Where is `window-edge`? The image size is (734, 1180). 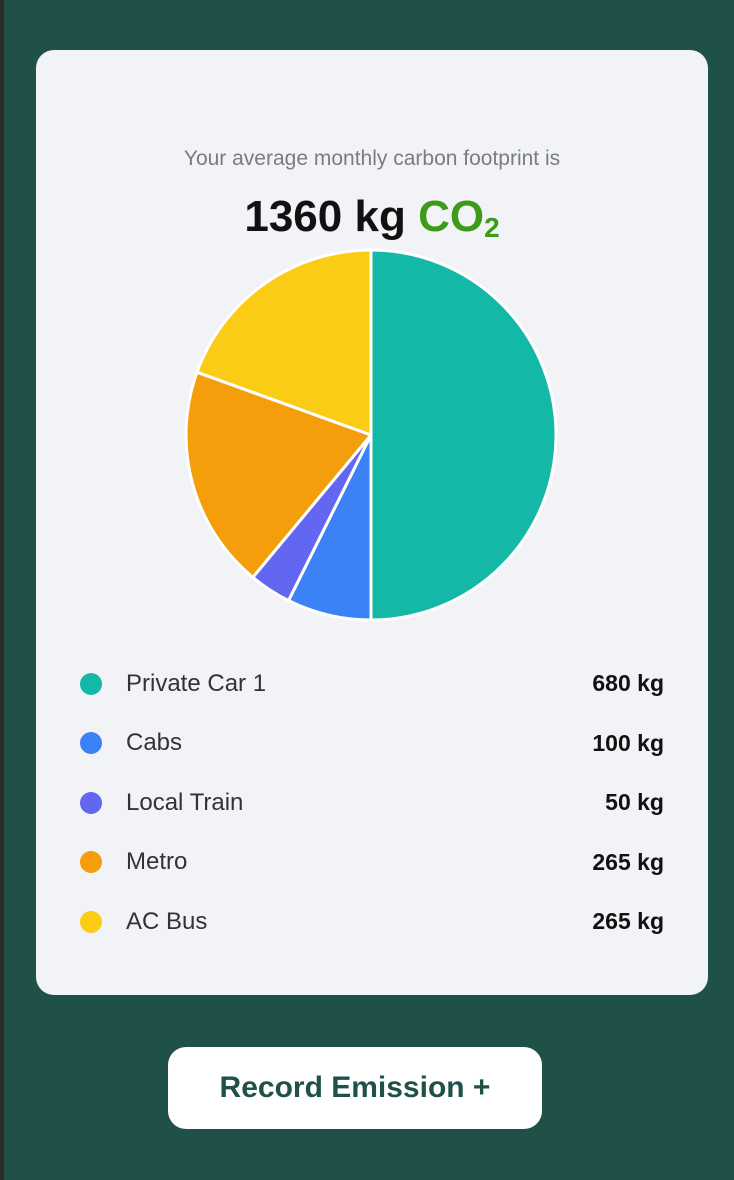 window-edge is located at coordinates (2, 590).